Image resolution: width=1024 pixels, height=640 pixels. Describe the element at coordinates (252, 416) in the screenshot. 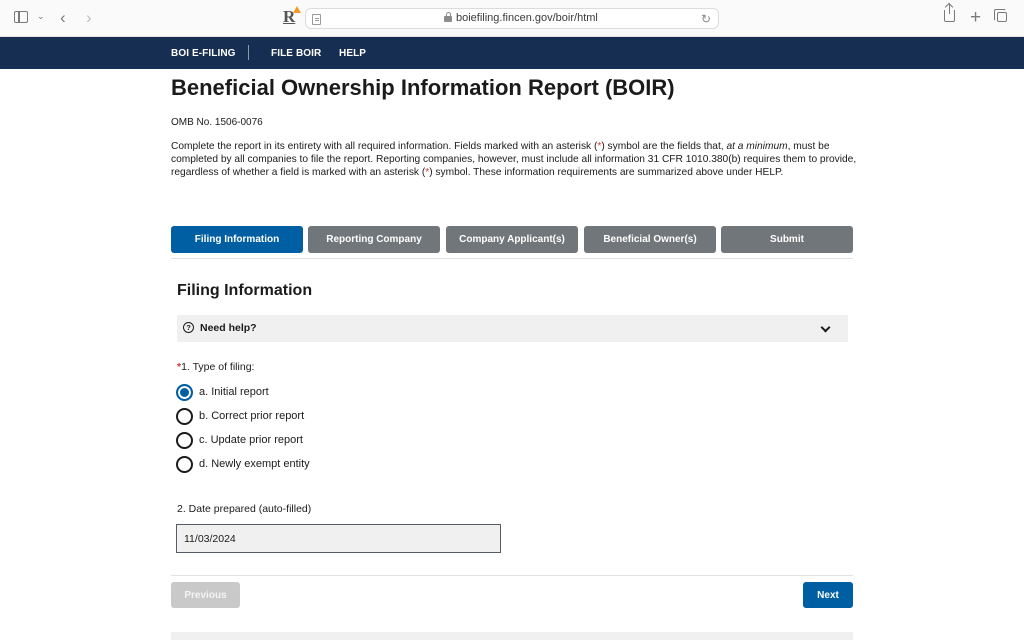

I see `radio-label: b. Correct prior report` at that location.